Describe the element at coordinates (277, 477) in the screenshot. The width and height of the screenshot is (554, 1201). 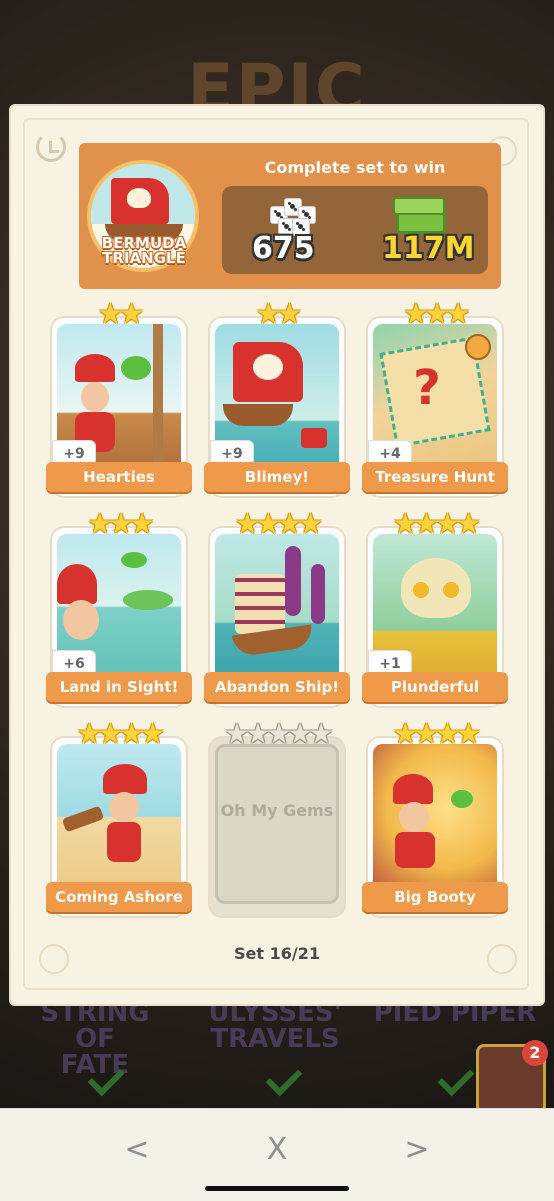
I see `sticker-name: Blimey!` at that location.